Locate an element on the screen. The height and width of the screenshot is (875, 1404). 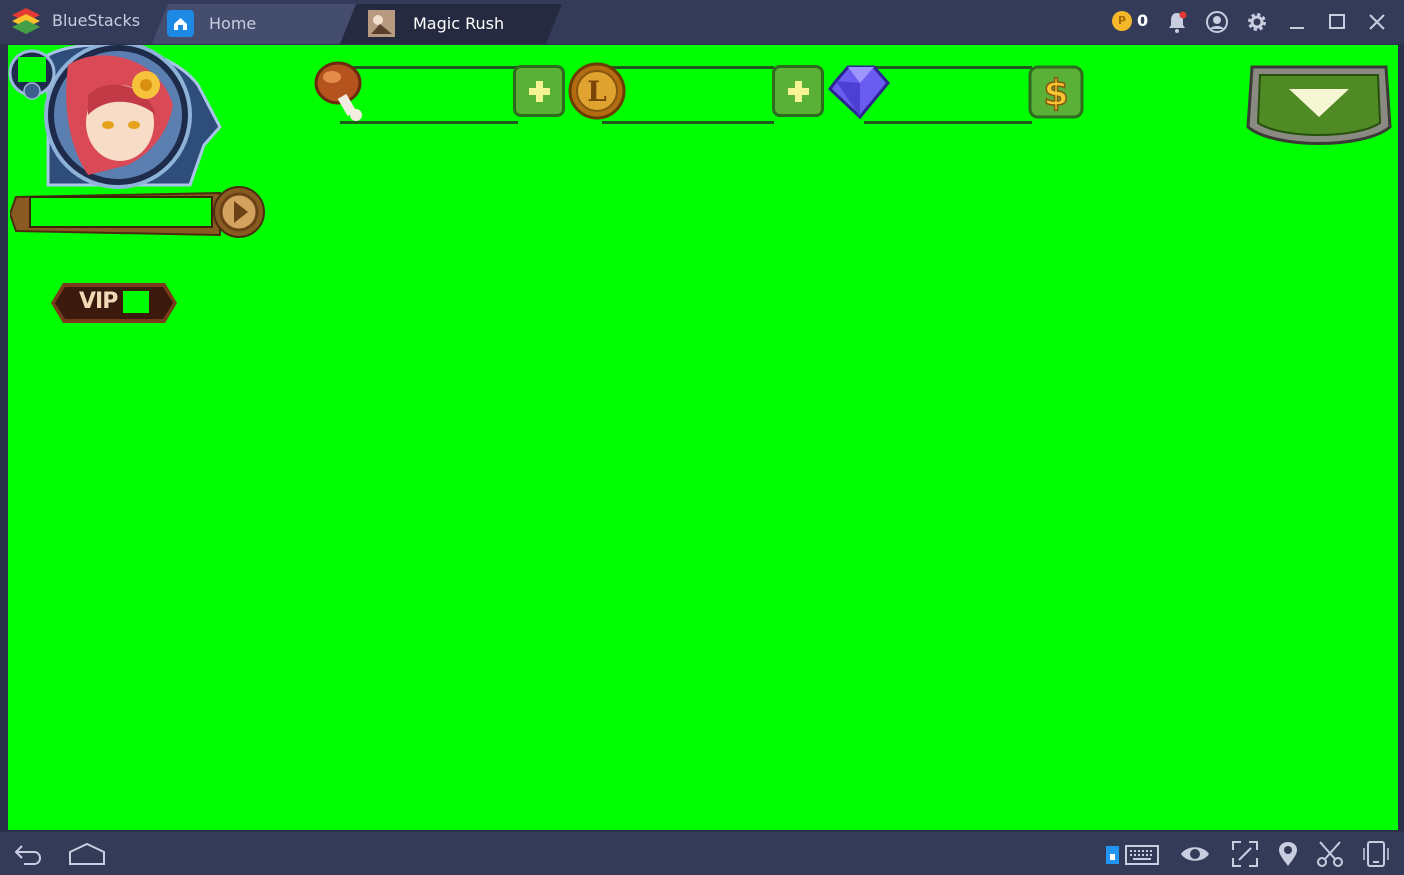
title-bar: BlueStacks Home Magic Rush P 0 is located at coordinates (702, 22).